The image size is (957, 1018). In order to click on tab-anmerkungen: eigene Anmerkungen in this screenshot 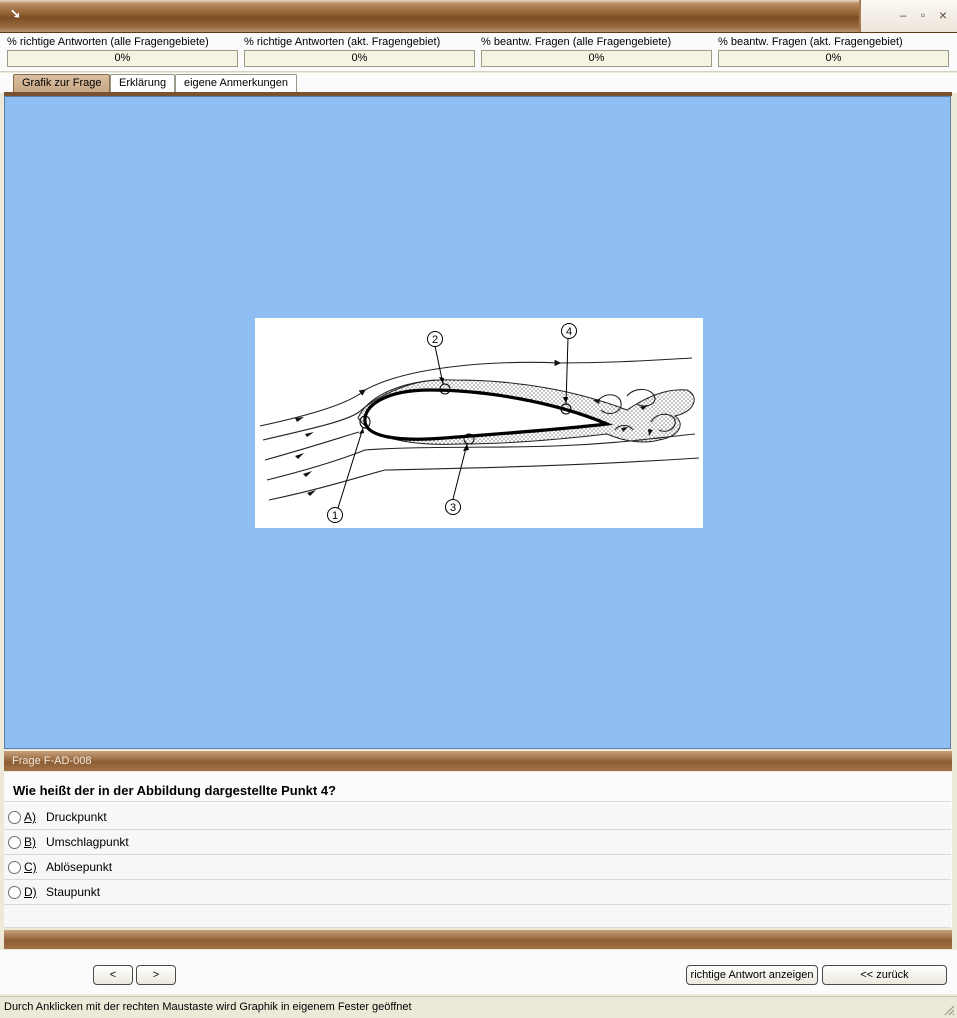, I will do `click(236, 83)`.